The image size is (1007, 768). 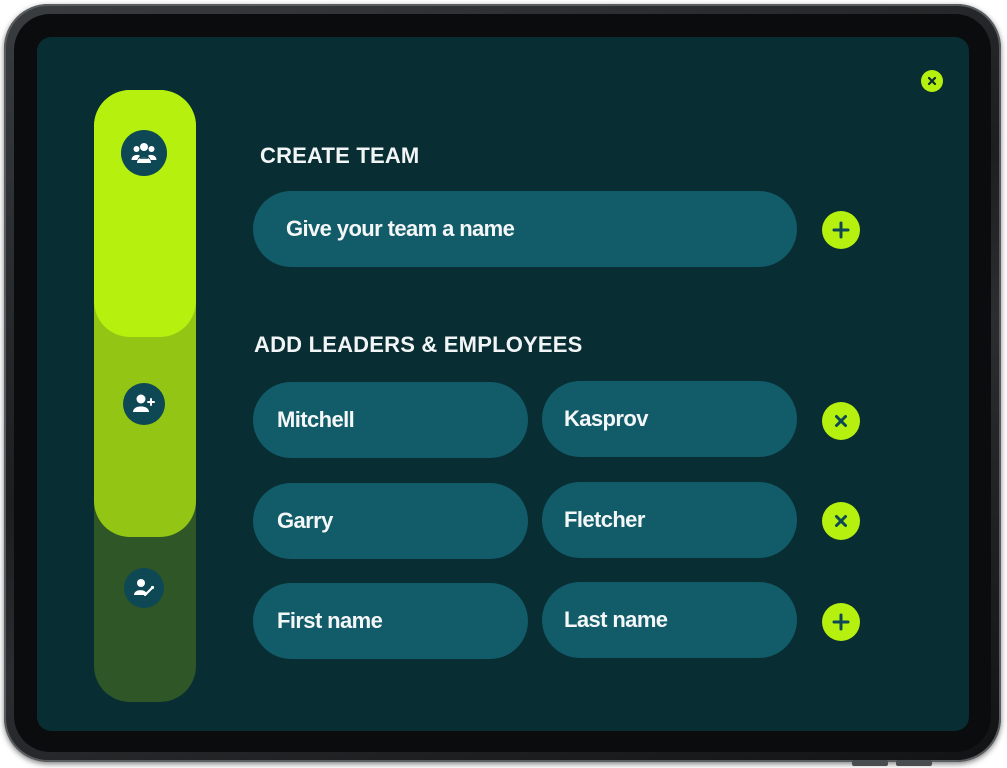 What do you see at coordinates (340, 155) in the screenshot?
I see `create-team-heading: CREATE TEAM` at bounding box center [340, 155].